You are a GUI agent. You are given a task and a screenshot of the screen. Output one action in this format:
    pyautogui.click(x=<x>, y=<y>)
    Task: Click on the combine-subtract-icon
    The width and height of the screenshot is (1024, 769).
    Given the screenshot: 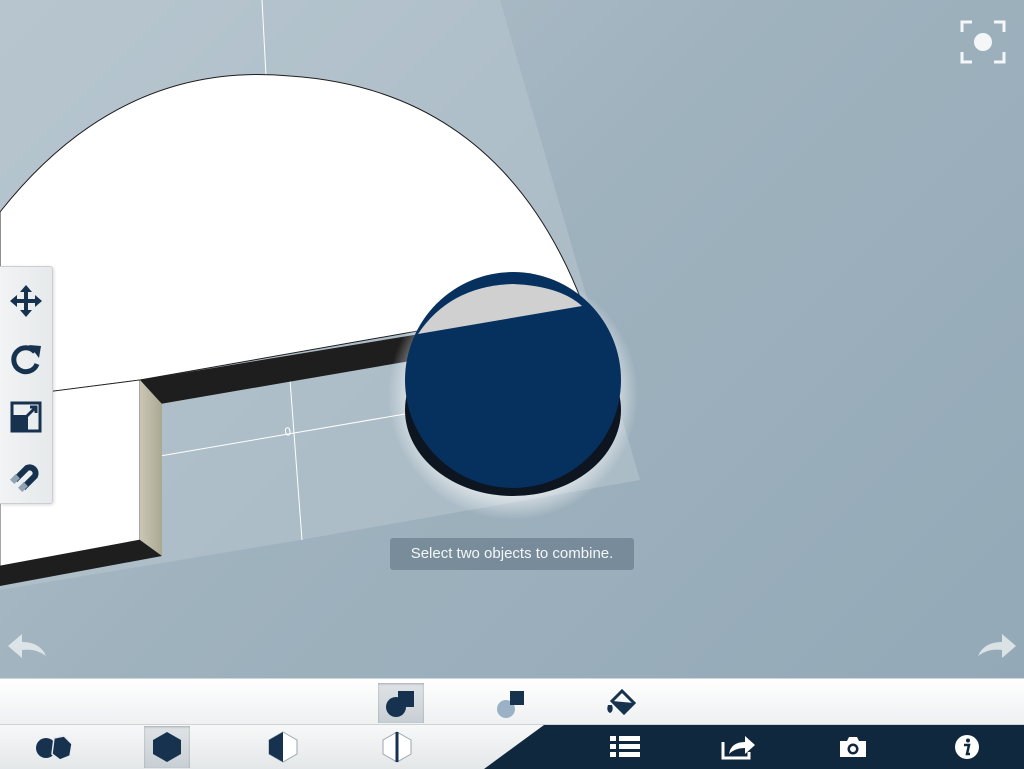 What is the action you would take?
    pyautogui.click(x=510, y=704)
    